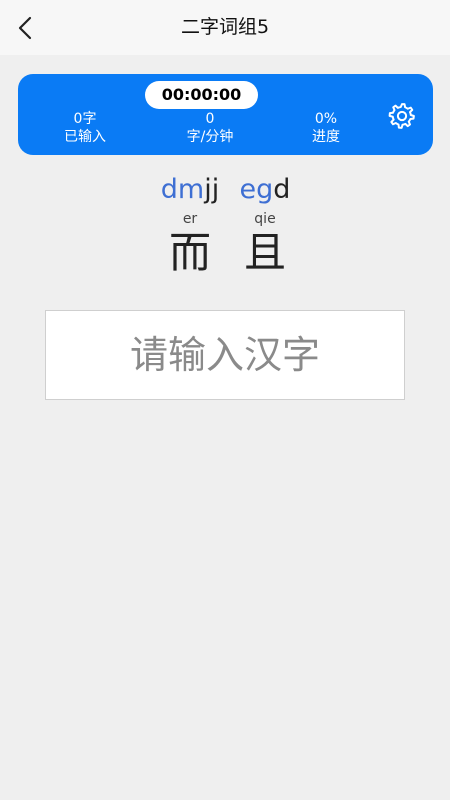 The height and width of the screenshot is (800, 450). What do you see at coordinates (210, 119) in the screenshot?
I see `speed-value: 0` at bounding box center [210, 119].